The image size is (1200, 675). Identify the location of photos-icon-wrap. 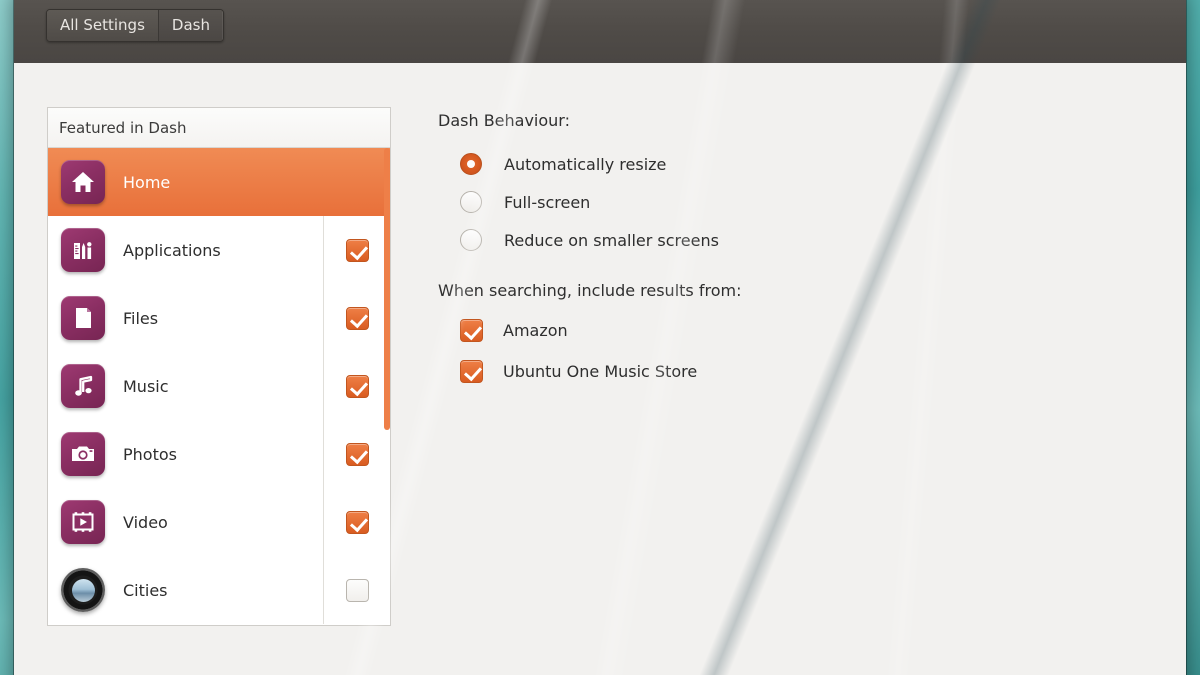
(83, 454).